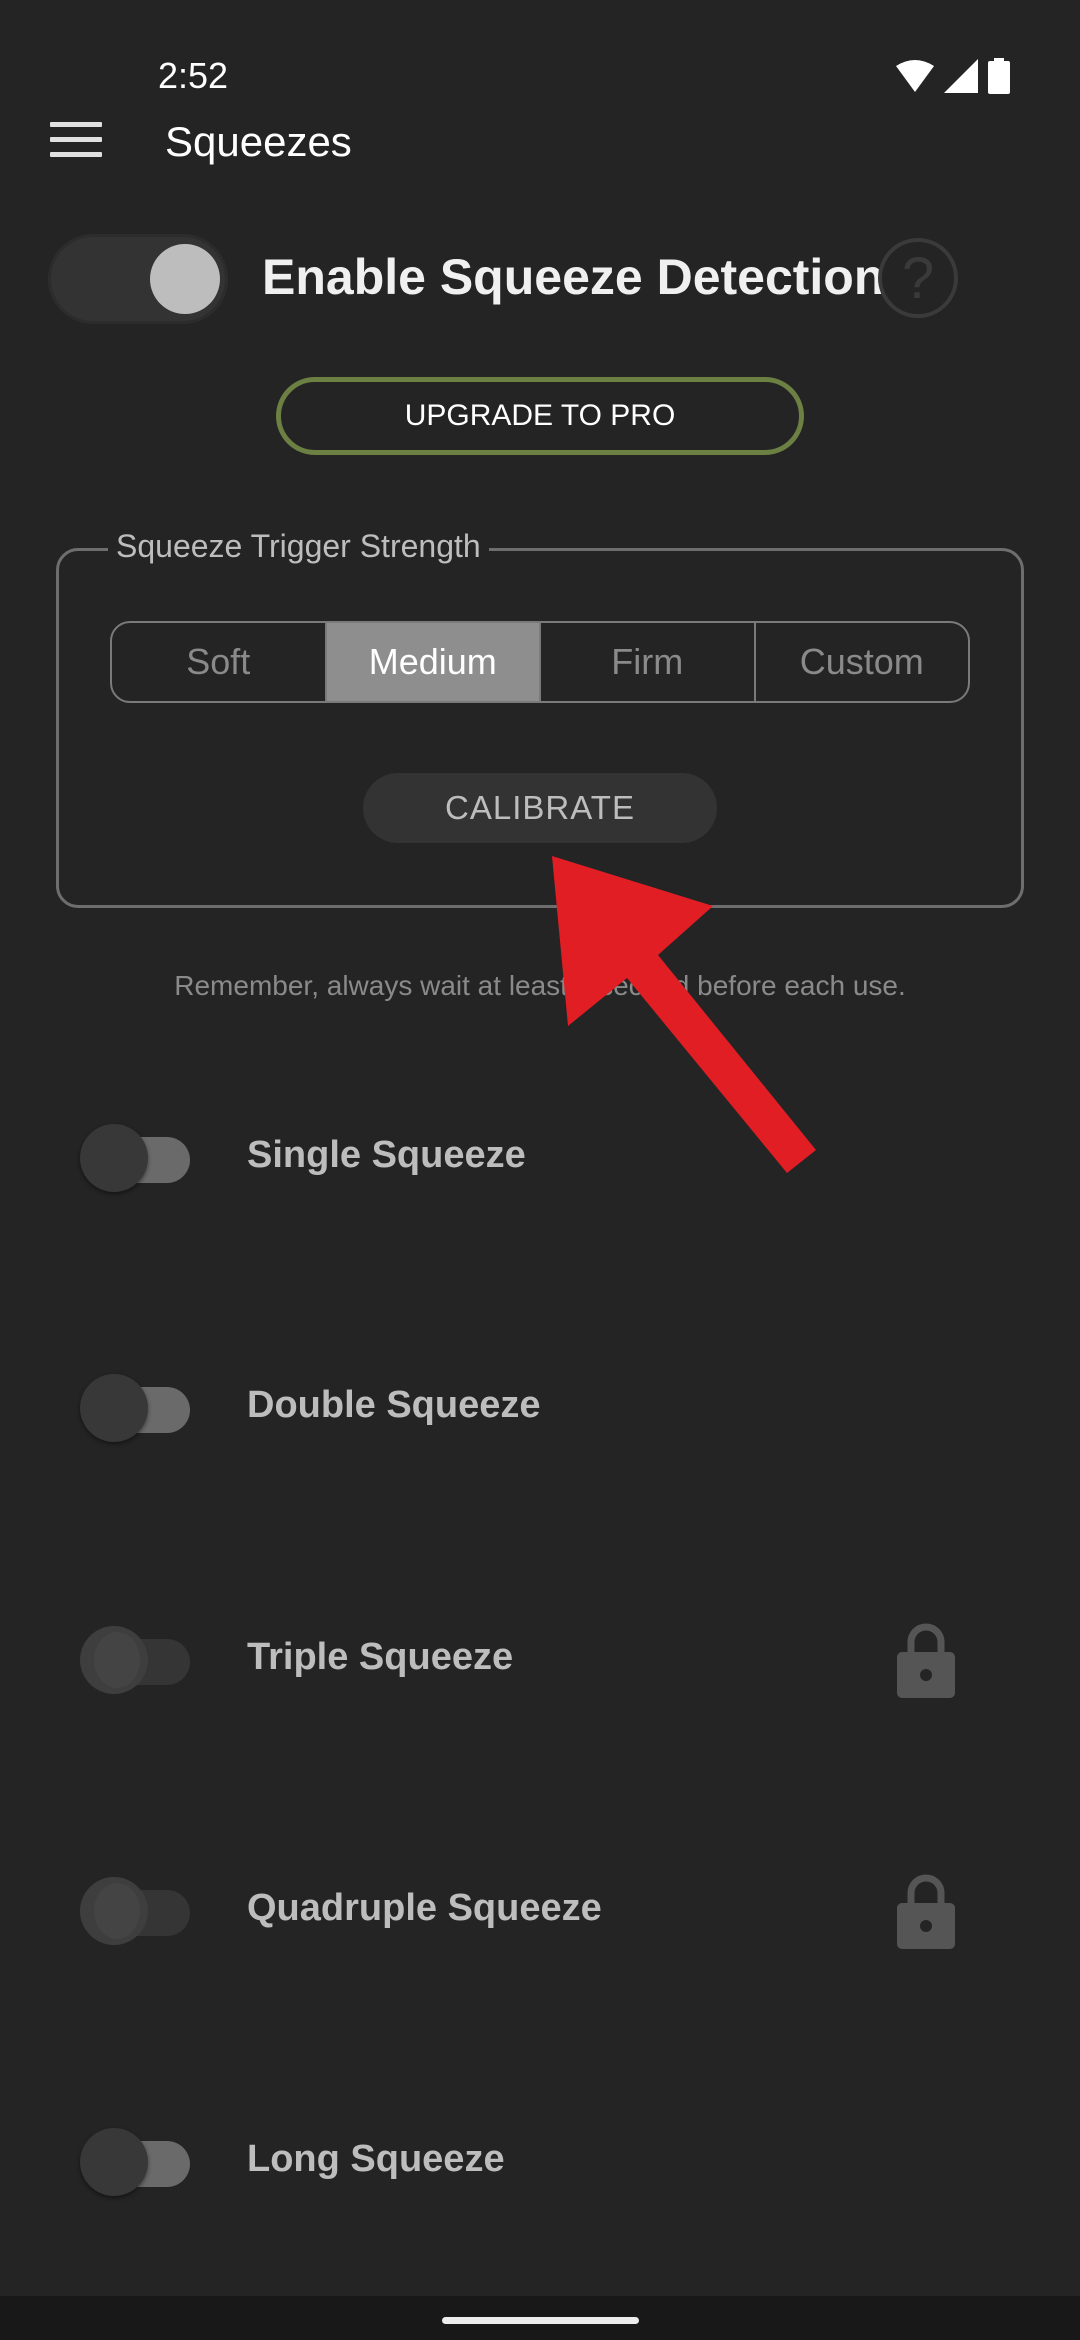  I want to click on trigger-strength-selector: Soft Medium Firm Custom, so click(540, 662).